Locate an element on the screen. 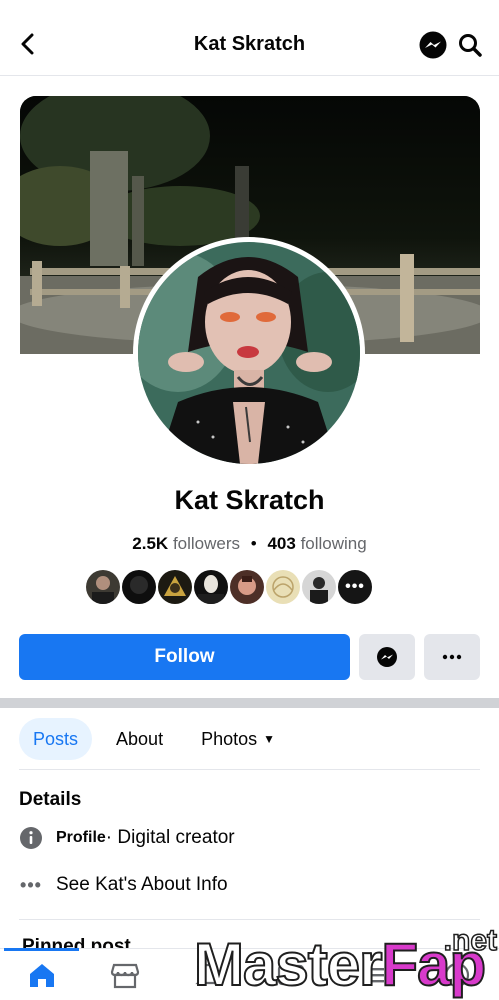 This screenshot has width=499, height=1000. follow-label: Follow is located at coordinates (184, 656).